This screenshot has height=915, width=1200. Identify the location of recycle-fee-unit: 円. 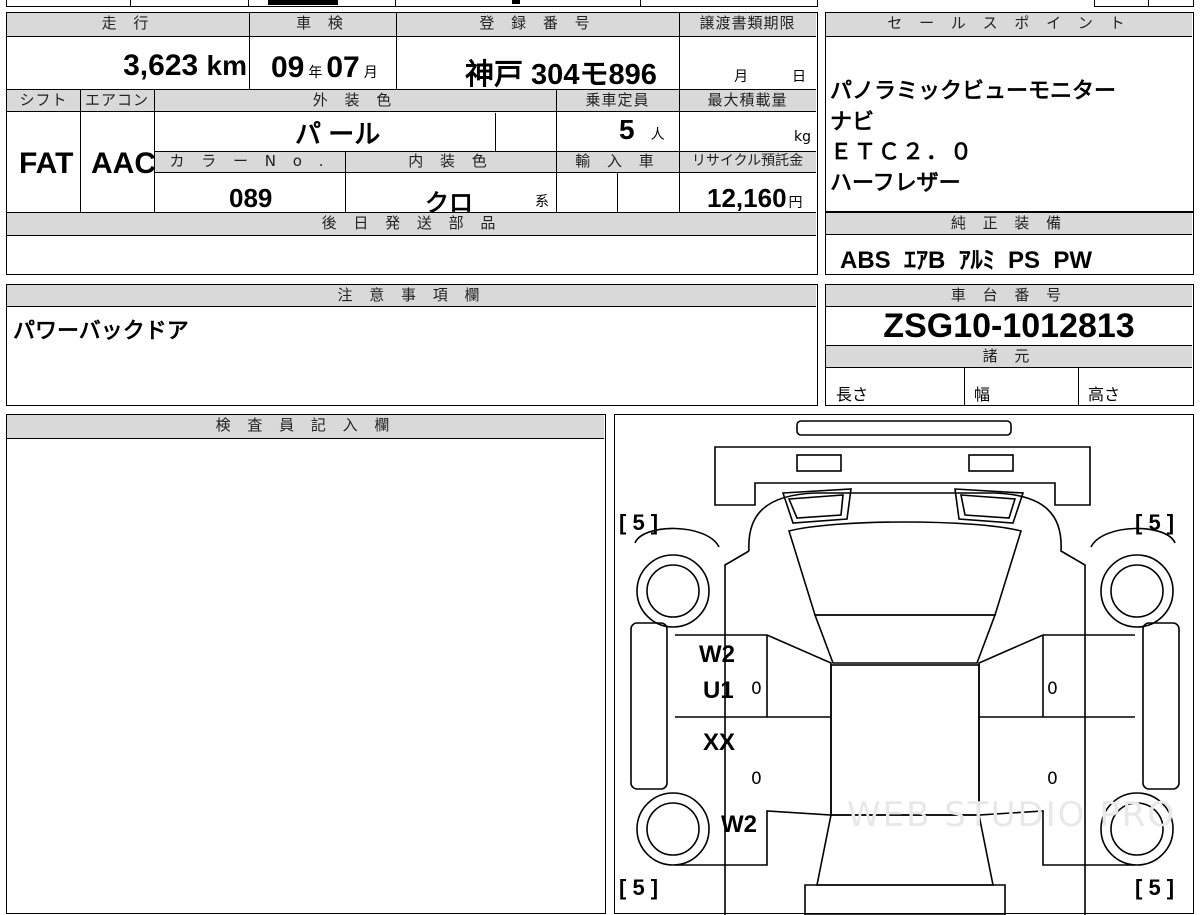
(795, 202).